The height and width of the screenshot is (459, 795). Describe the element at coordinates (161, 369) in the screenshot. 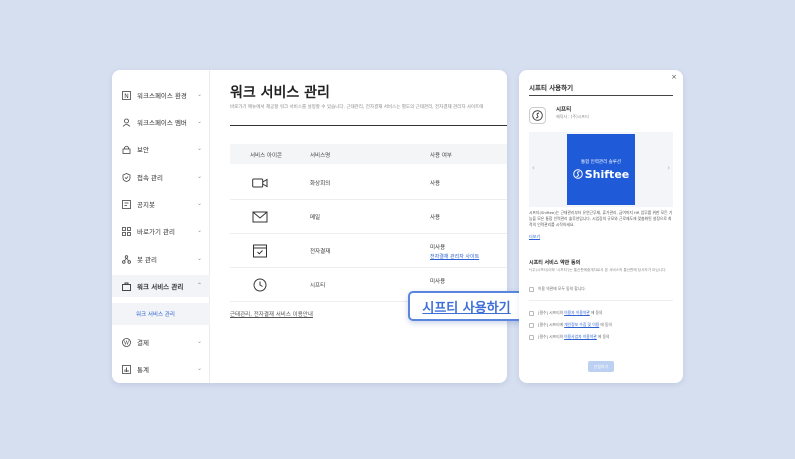

I see `sidebar-item-statistics: 통계 ⌄` at that location.